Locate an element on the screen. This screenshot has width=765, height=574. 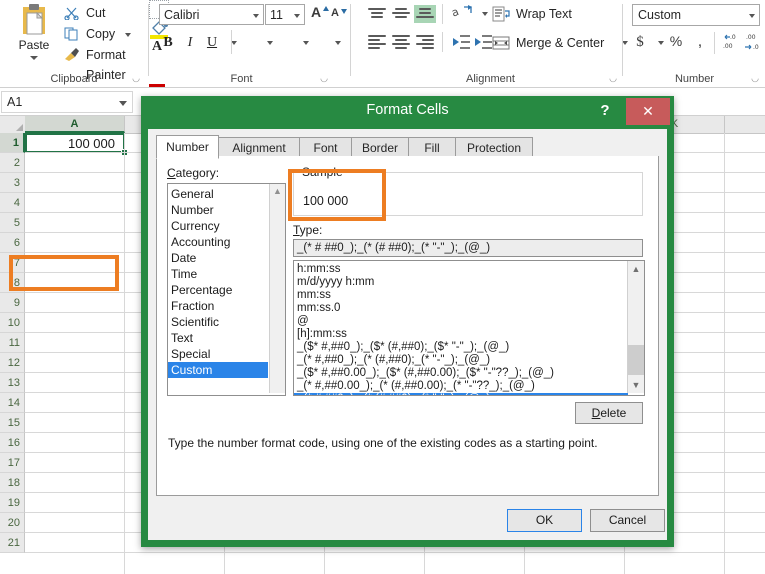
accounting-caret-icon is located at coordinates (661, 43).